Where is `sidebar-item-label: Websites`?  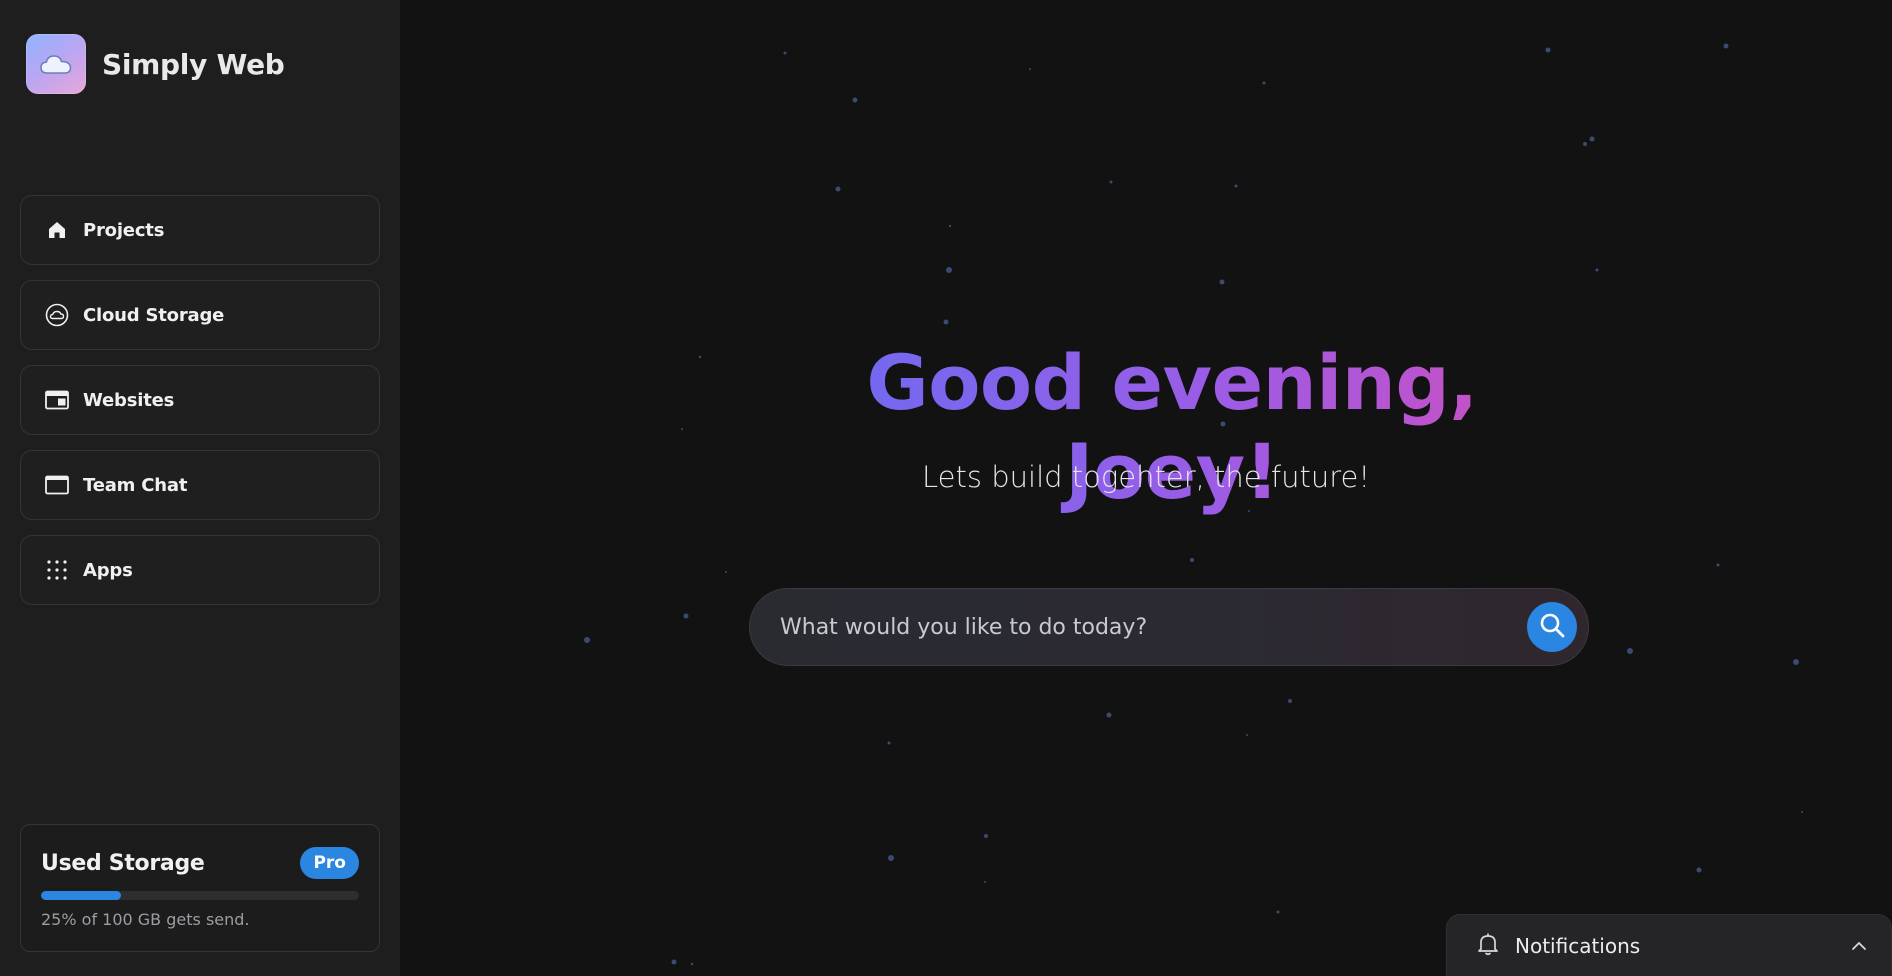
sidebar-item-label: Websites is located at coordinates (129, 400).